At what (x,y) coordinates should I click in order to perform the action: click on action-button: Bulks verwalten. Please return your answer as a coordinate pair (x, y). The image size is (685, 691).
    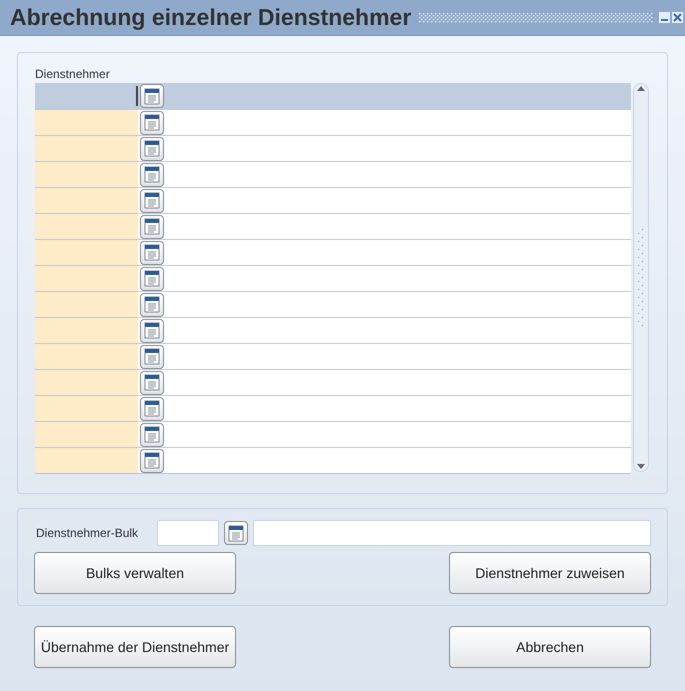
    Looking at the image, I should click on (135, 573).